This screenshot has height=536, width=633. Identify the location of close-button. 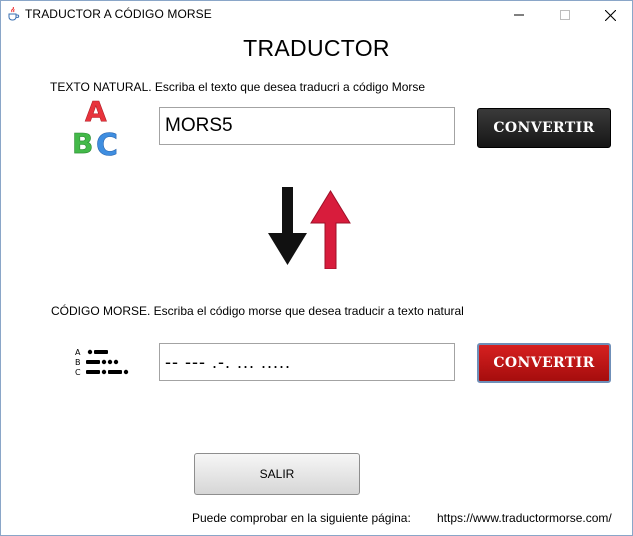
(609, 15).